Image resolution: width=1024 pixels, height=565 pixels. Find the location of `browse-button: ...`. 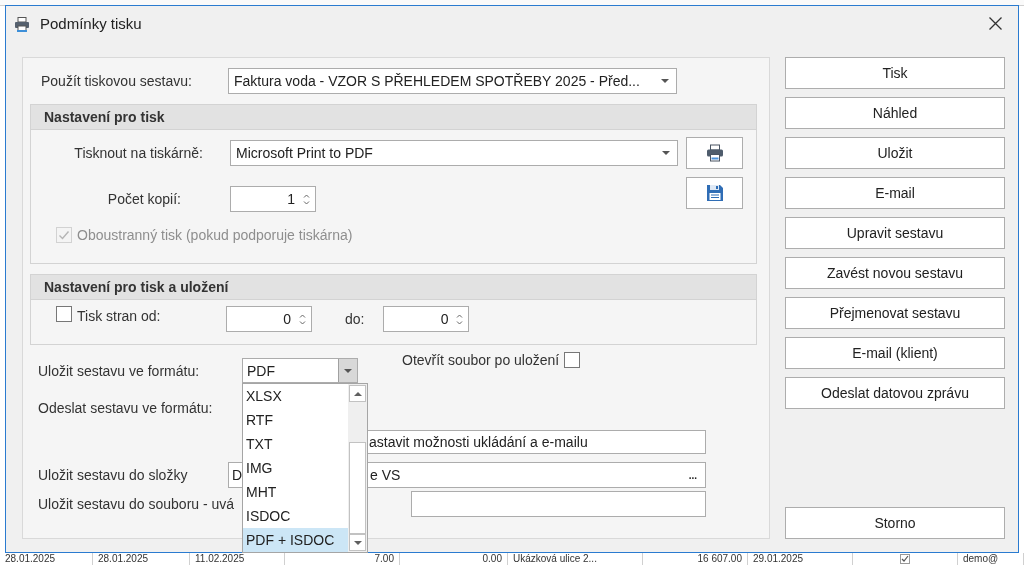

browse-button: ... is located at coordinates (692, 475).